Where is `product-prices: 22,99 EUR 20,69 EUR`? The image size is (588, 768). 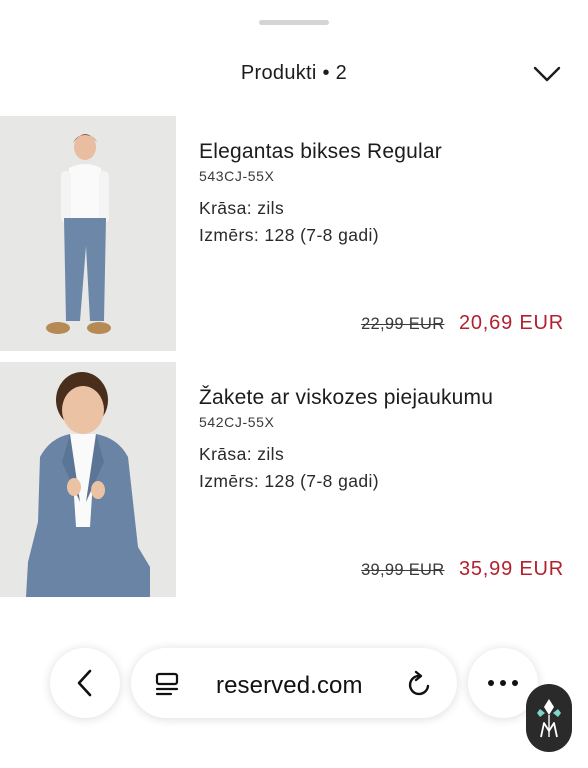
product-prices: 22,99 EUR 20,69 EUR is located at coordinates (462, 323).